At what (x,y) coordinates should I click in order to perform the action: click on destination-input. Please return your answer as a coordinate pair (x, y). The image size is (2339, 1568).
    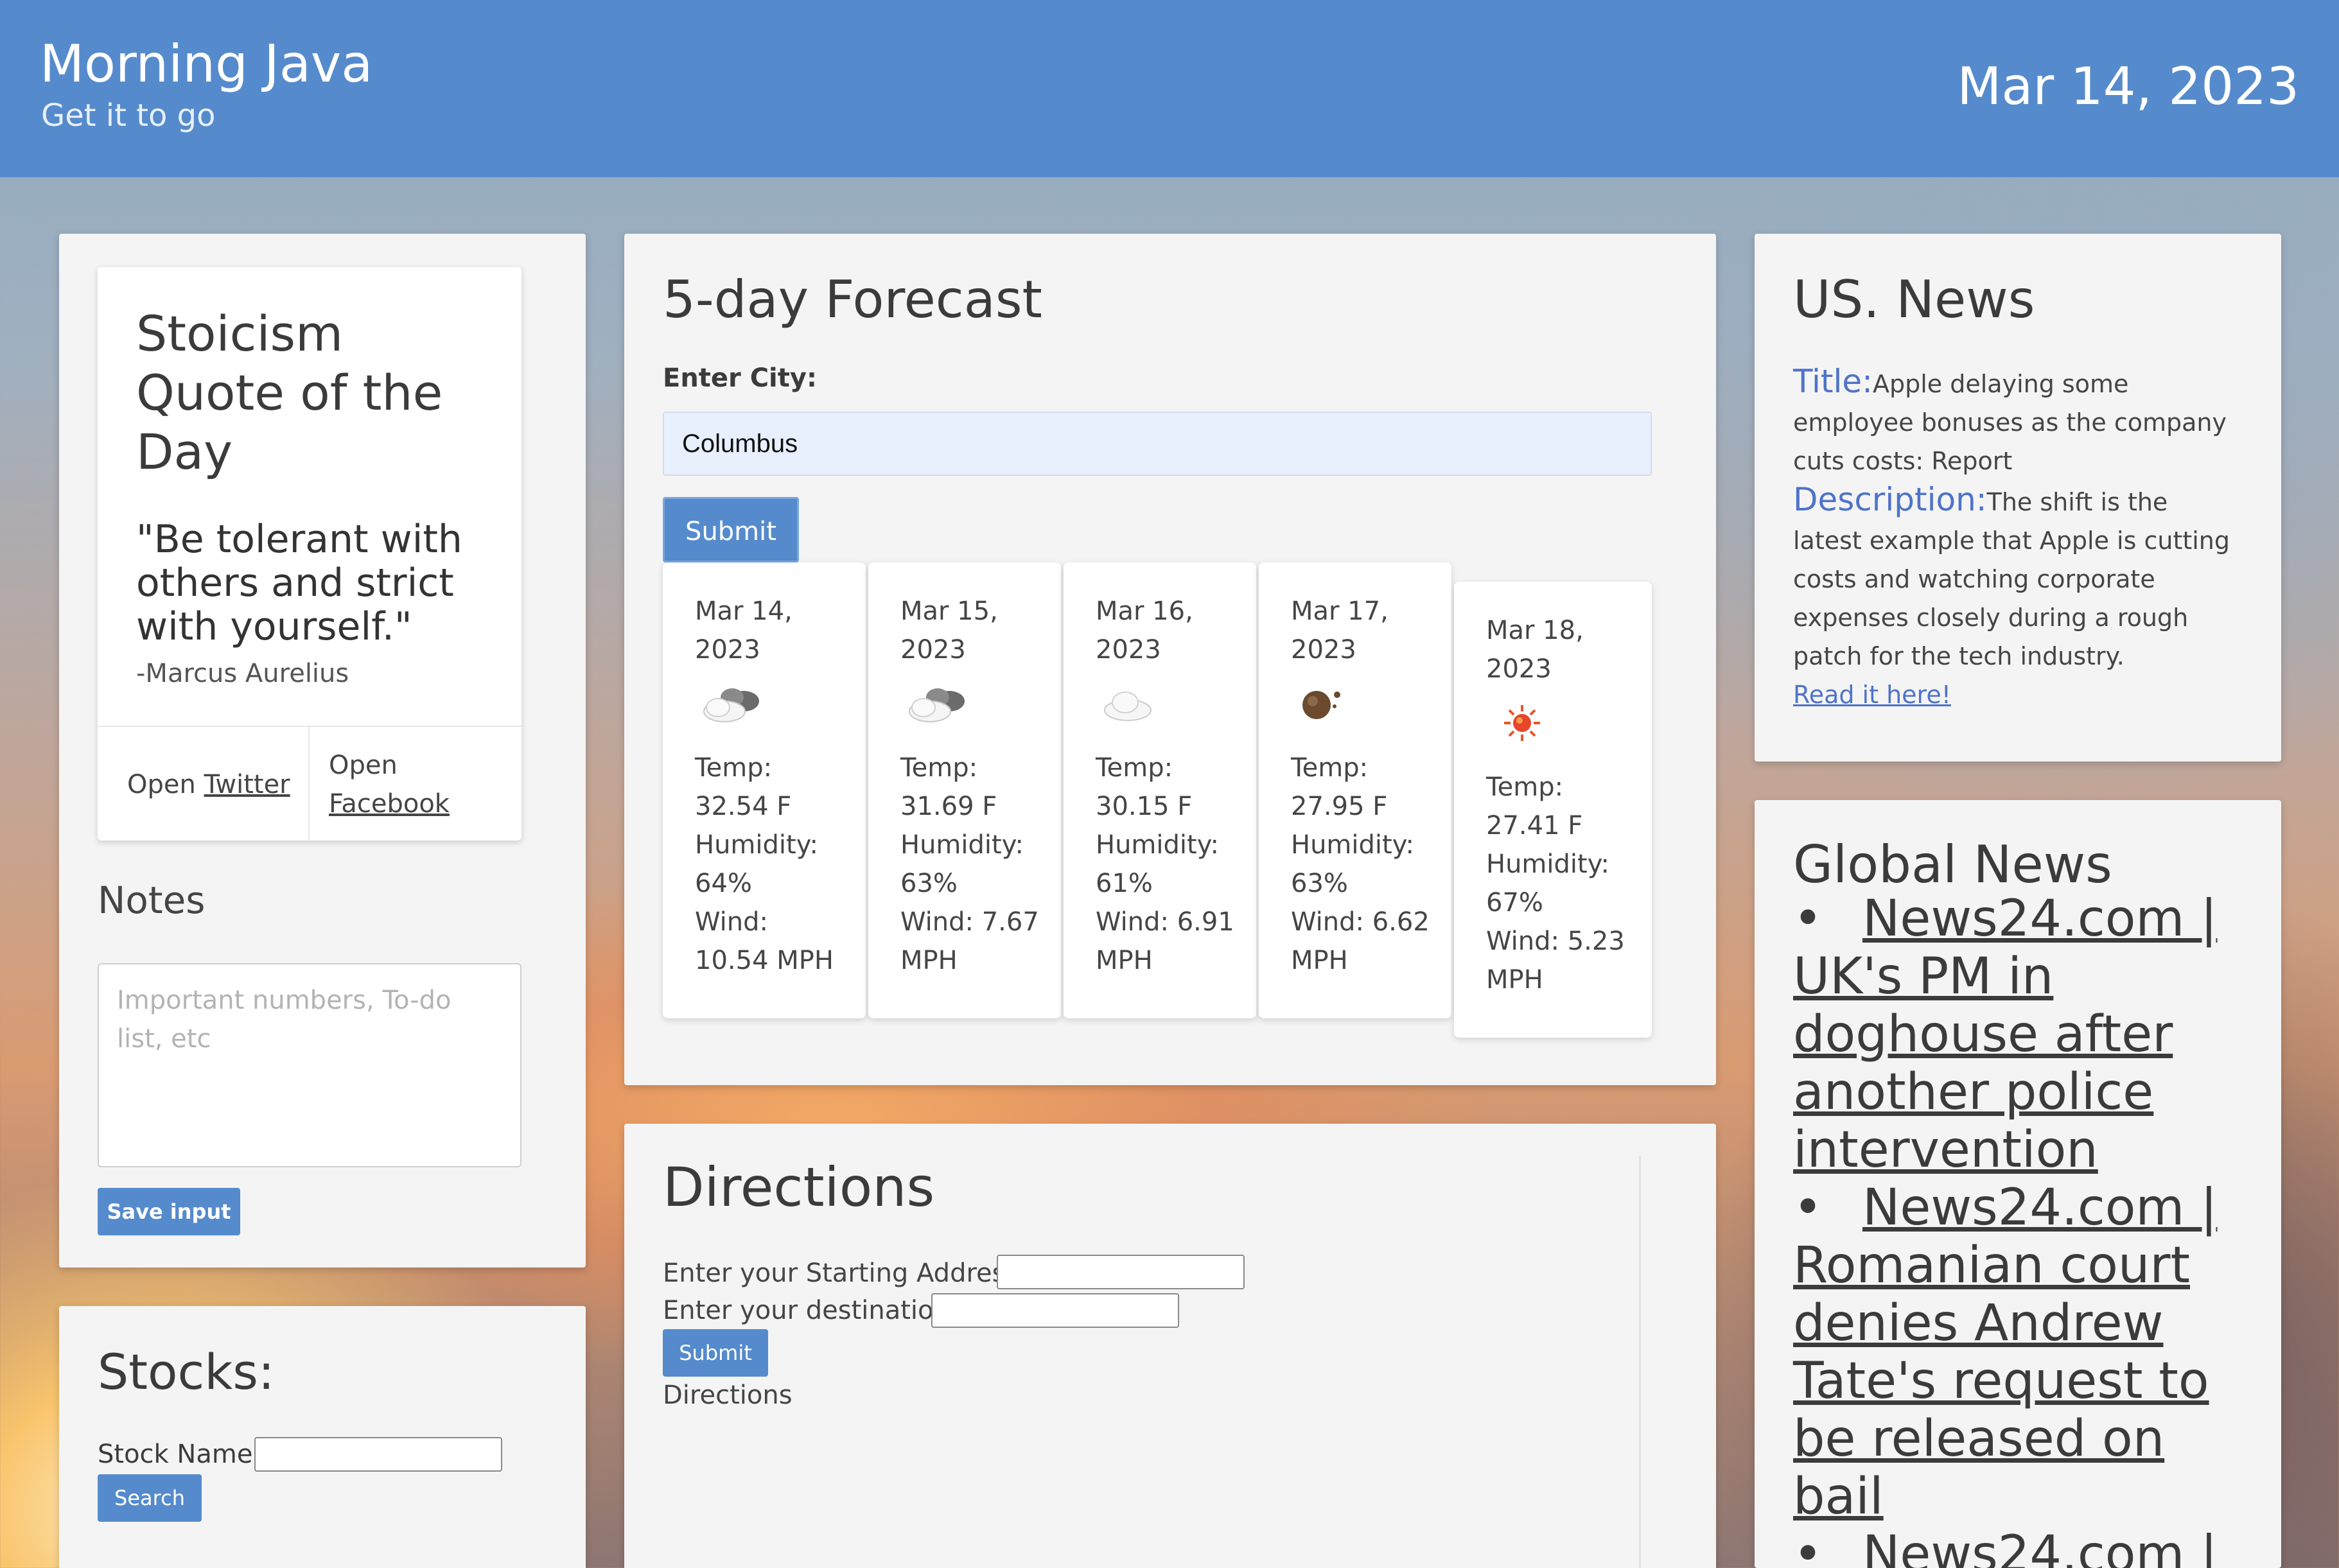
    Looking at the image, I should click on (1055, 1310).